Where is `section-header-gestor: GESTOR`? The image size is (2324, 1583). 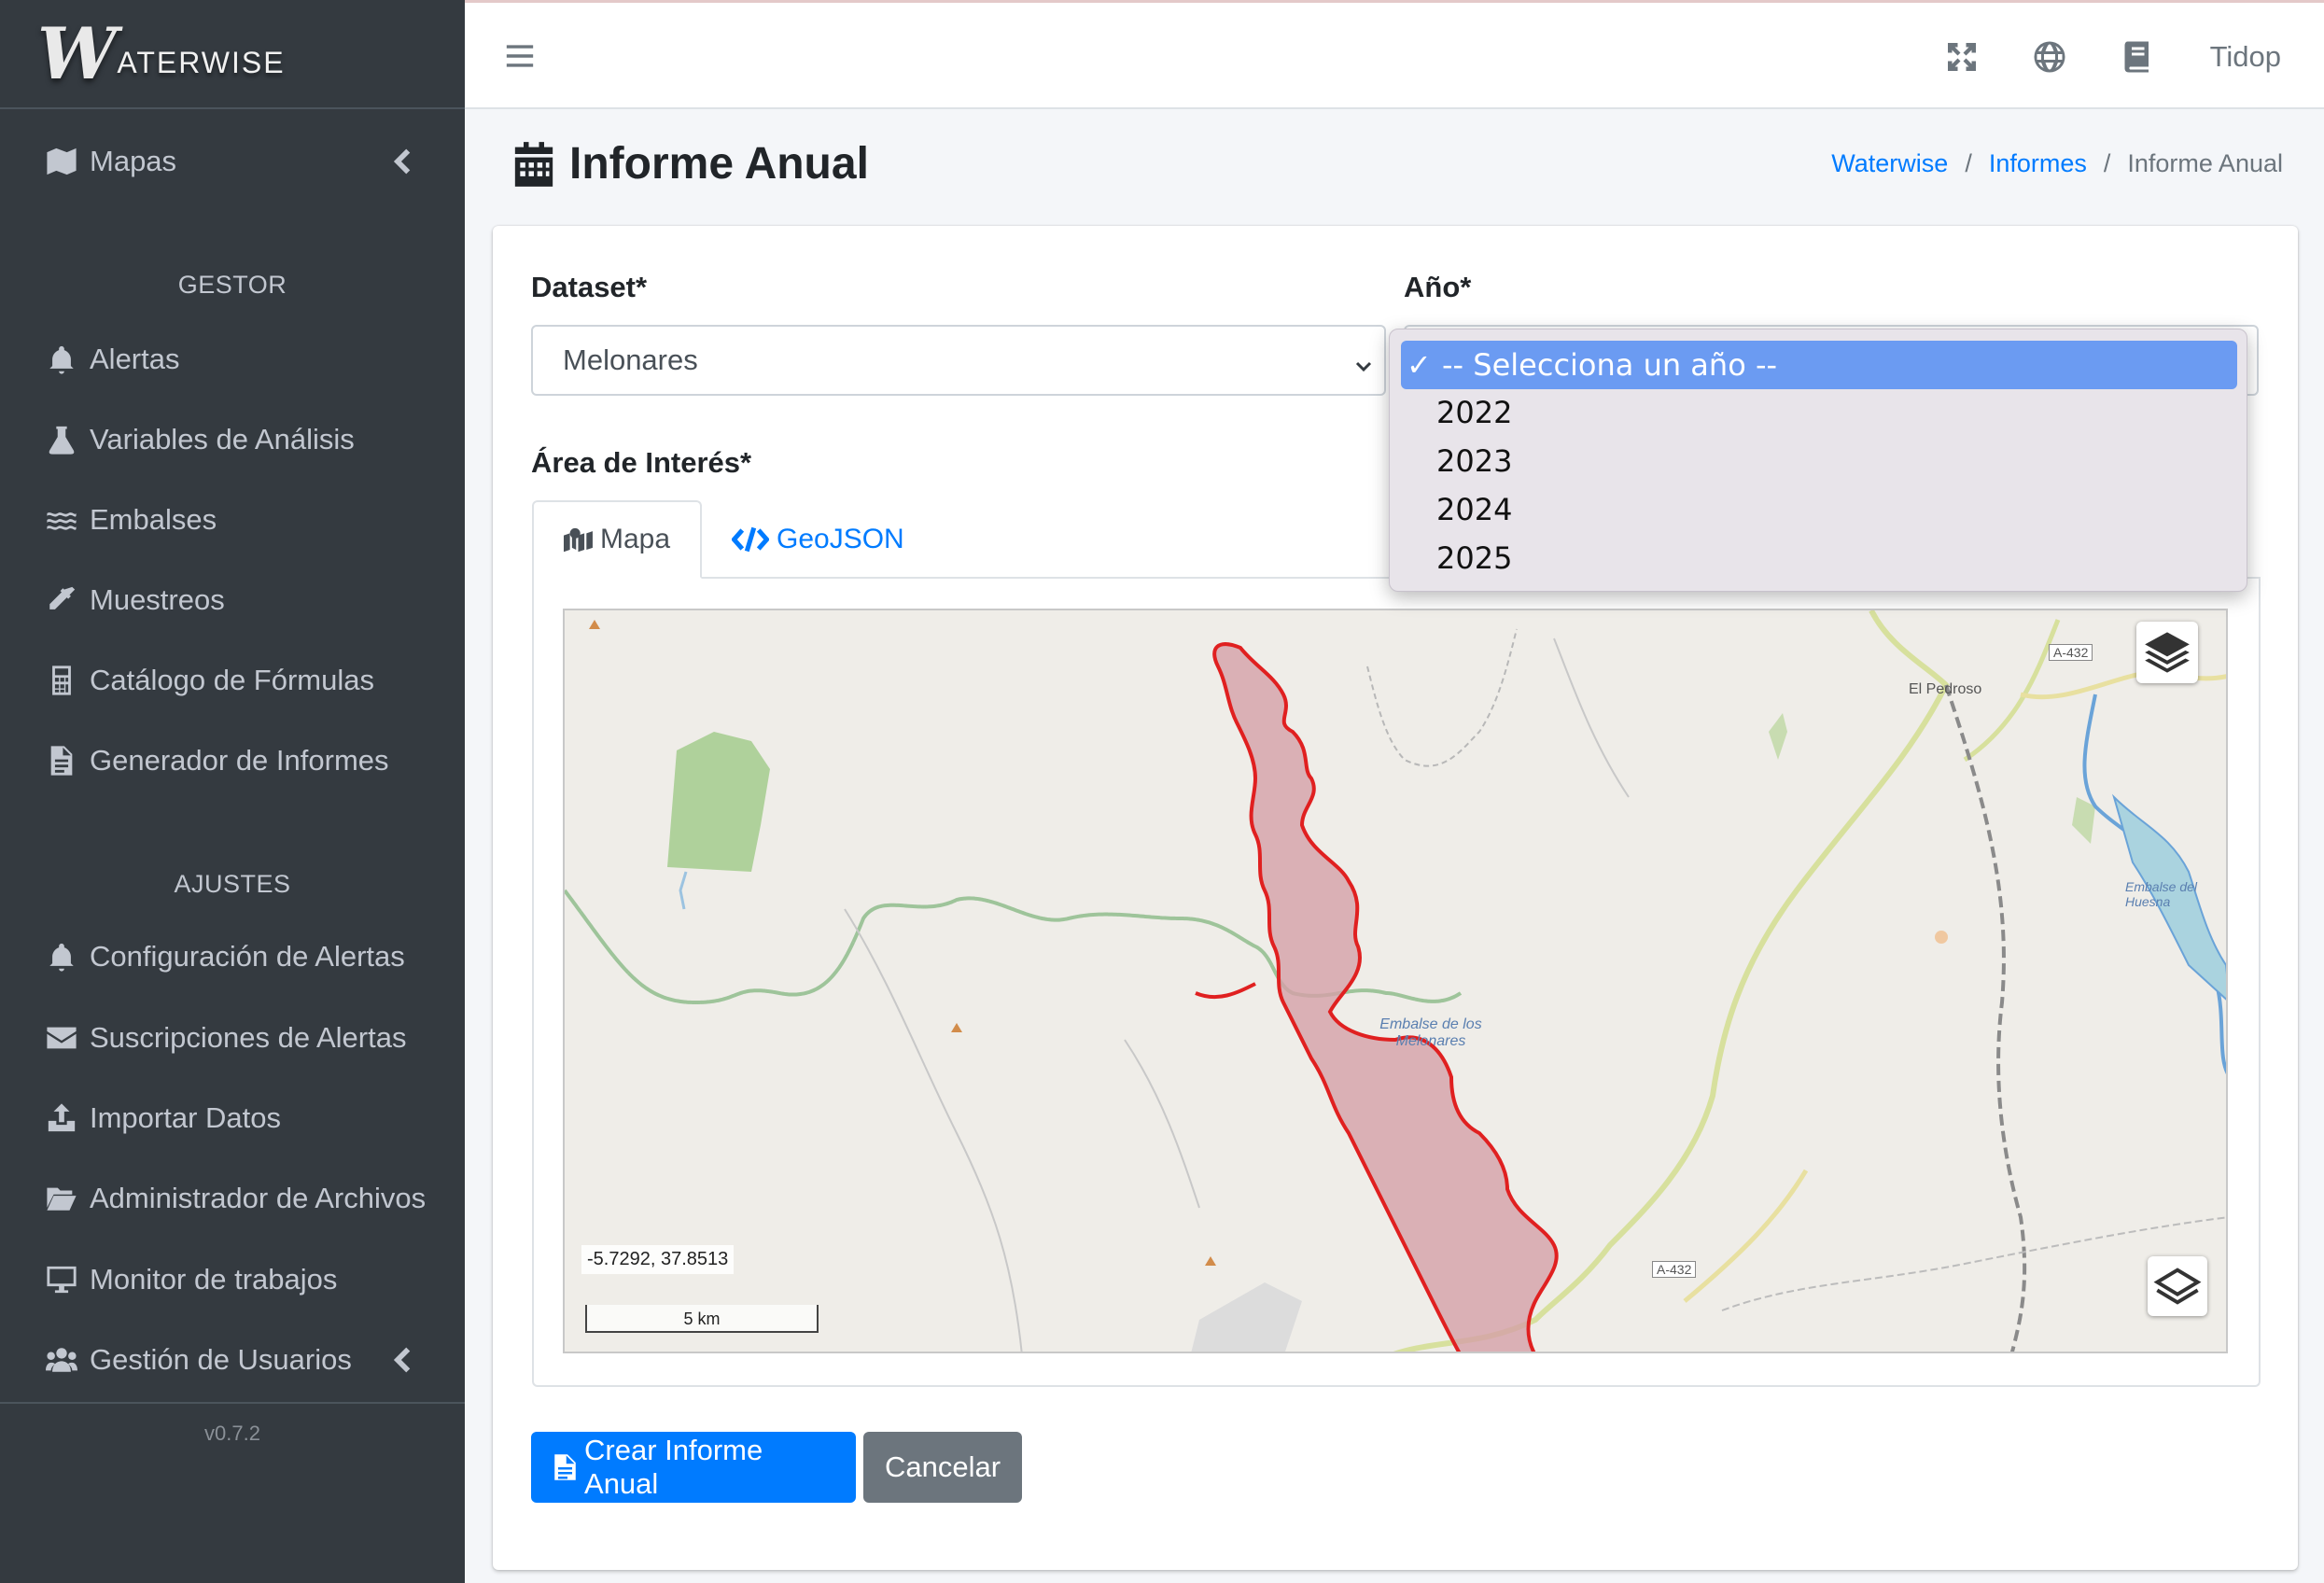
section-header-gestor: GESTOR is located at coordinates (232, 285).